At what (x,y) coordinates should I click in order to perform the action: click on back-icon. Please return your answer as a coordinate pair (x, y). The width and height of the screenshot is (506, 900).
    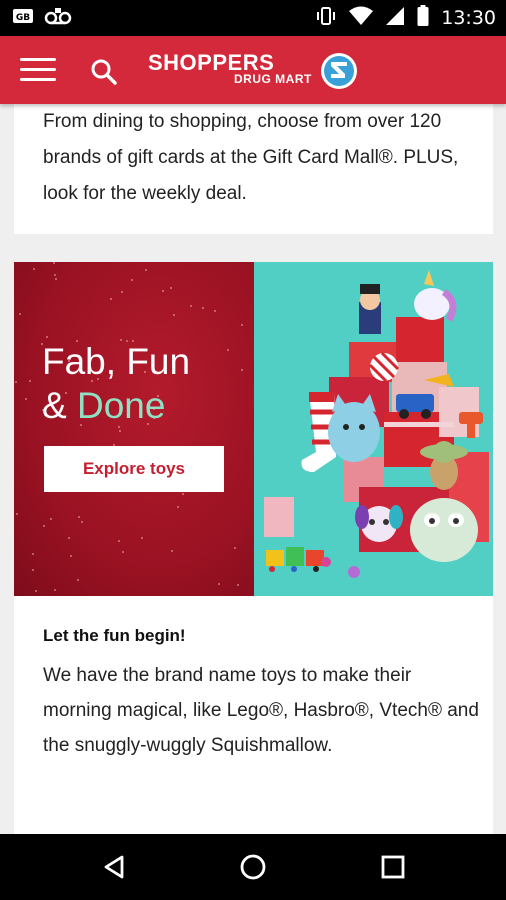
    Looking at the image, I should click on (115, 867).